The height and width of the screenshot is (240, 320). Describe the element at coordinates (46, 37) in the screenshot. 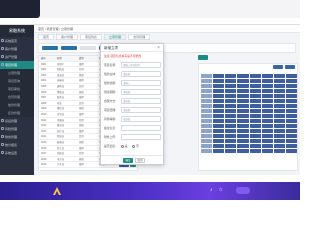

I see `tab: 首页` at that location.